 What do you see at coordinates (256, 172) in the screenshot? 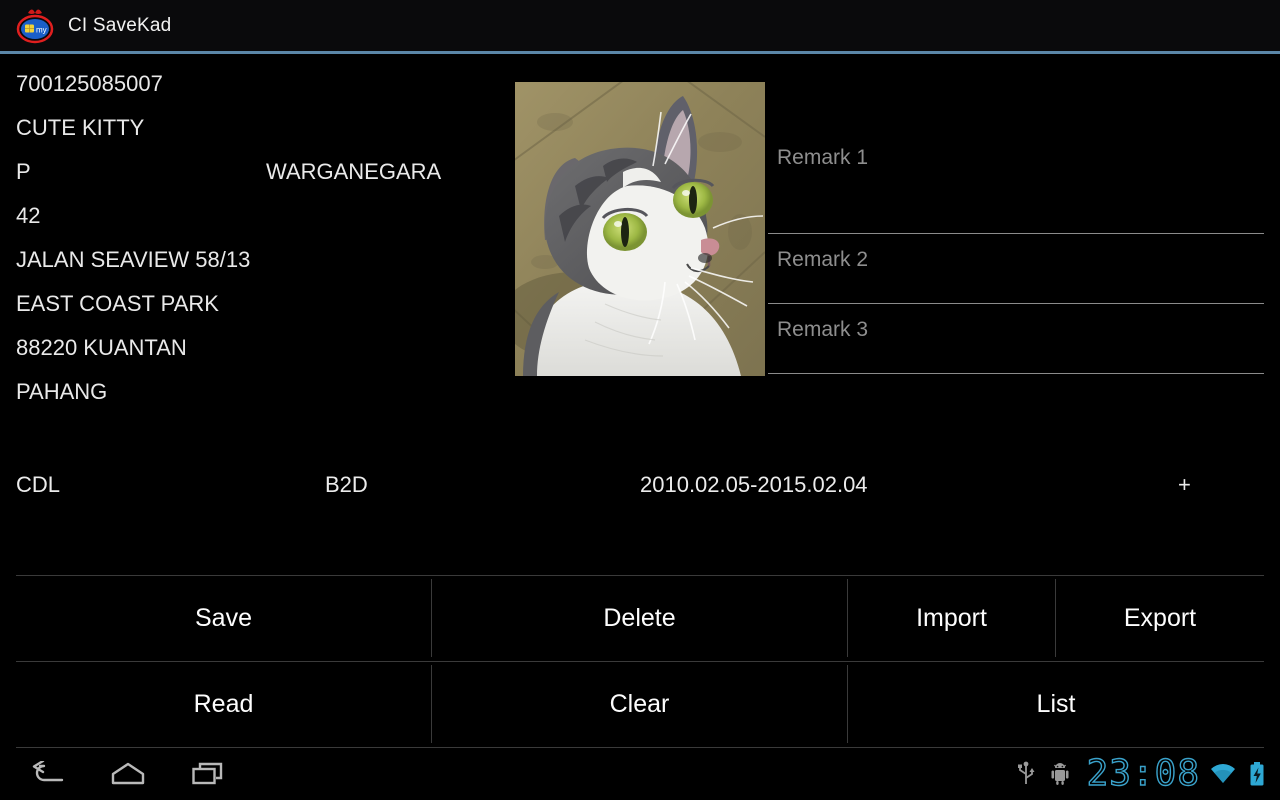
I see `gender-citizenship-row: P WARGANEGARA` at bounding box center [256, 172].